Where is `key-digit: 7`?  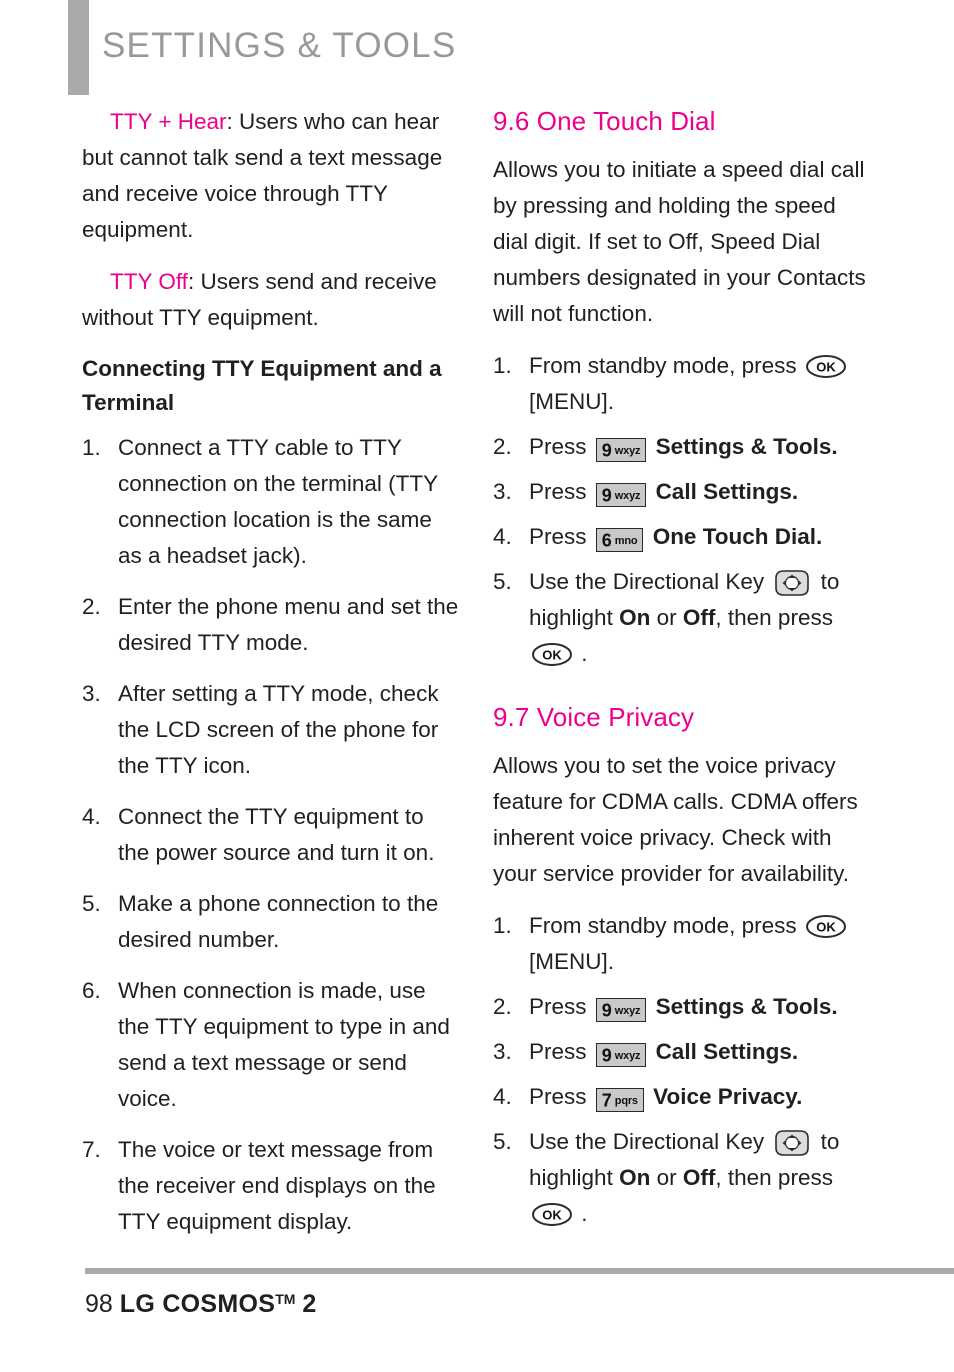
key-digit: 7 is located at coordinates (606, 1100).